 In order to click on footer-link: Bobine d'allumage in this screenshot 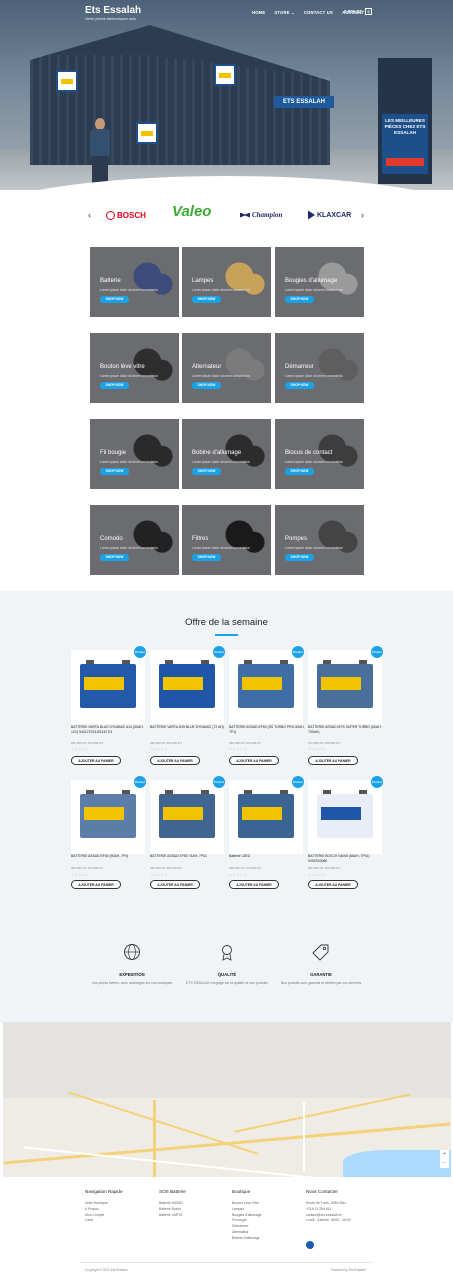, I will do `click(247, 1239)`.